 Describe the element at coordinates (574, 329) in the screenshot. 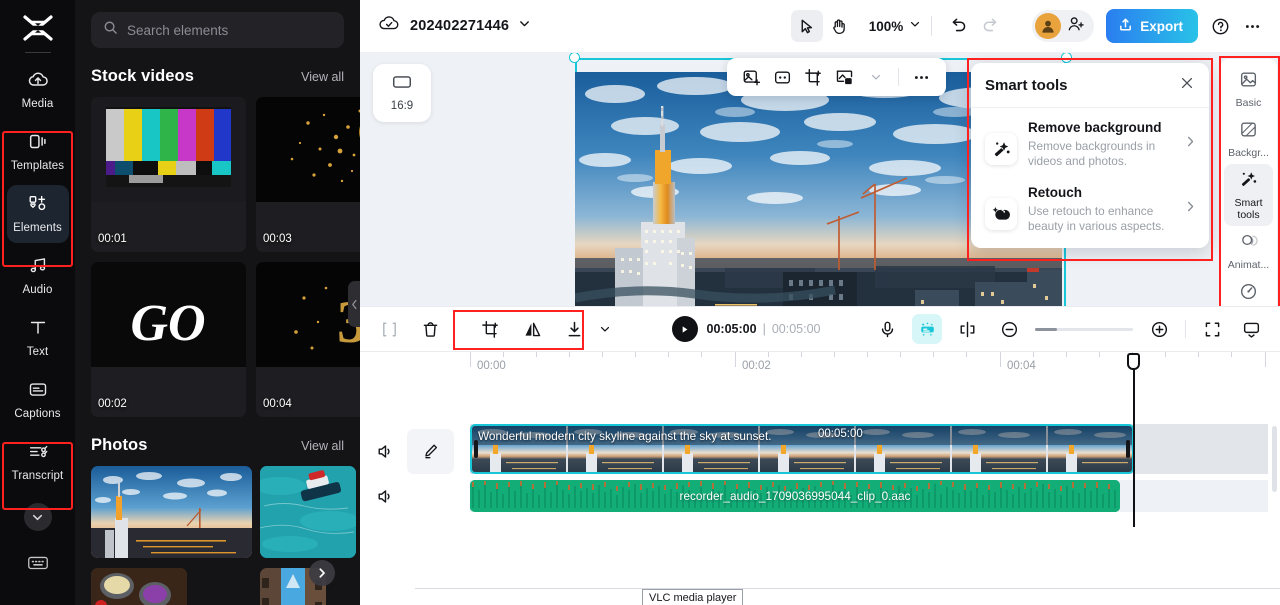

I see `download-icon` at that location.